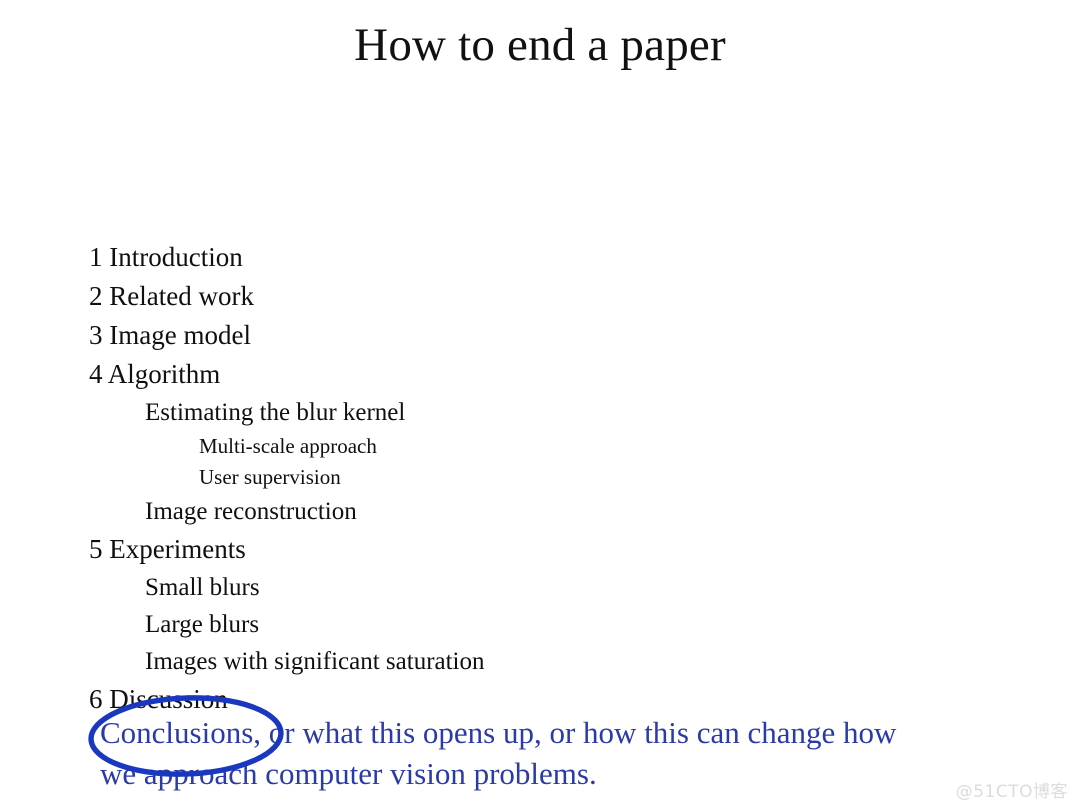 This screenshot has width=1080, height=810. Describe the element at coordinates (155, 374) in the screenshot. I see `outline-item: 4 Algorithm` at that location.